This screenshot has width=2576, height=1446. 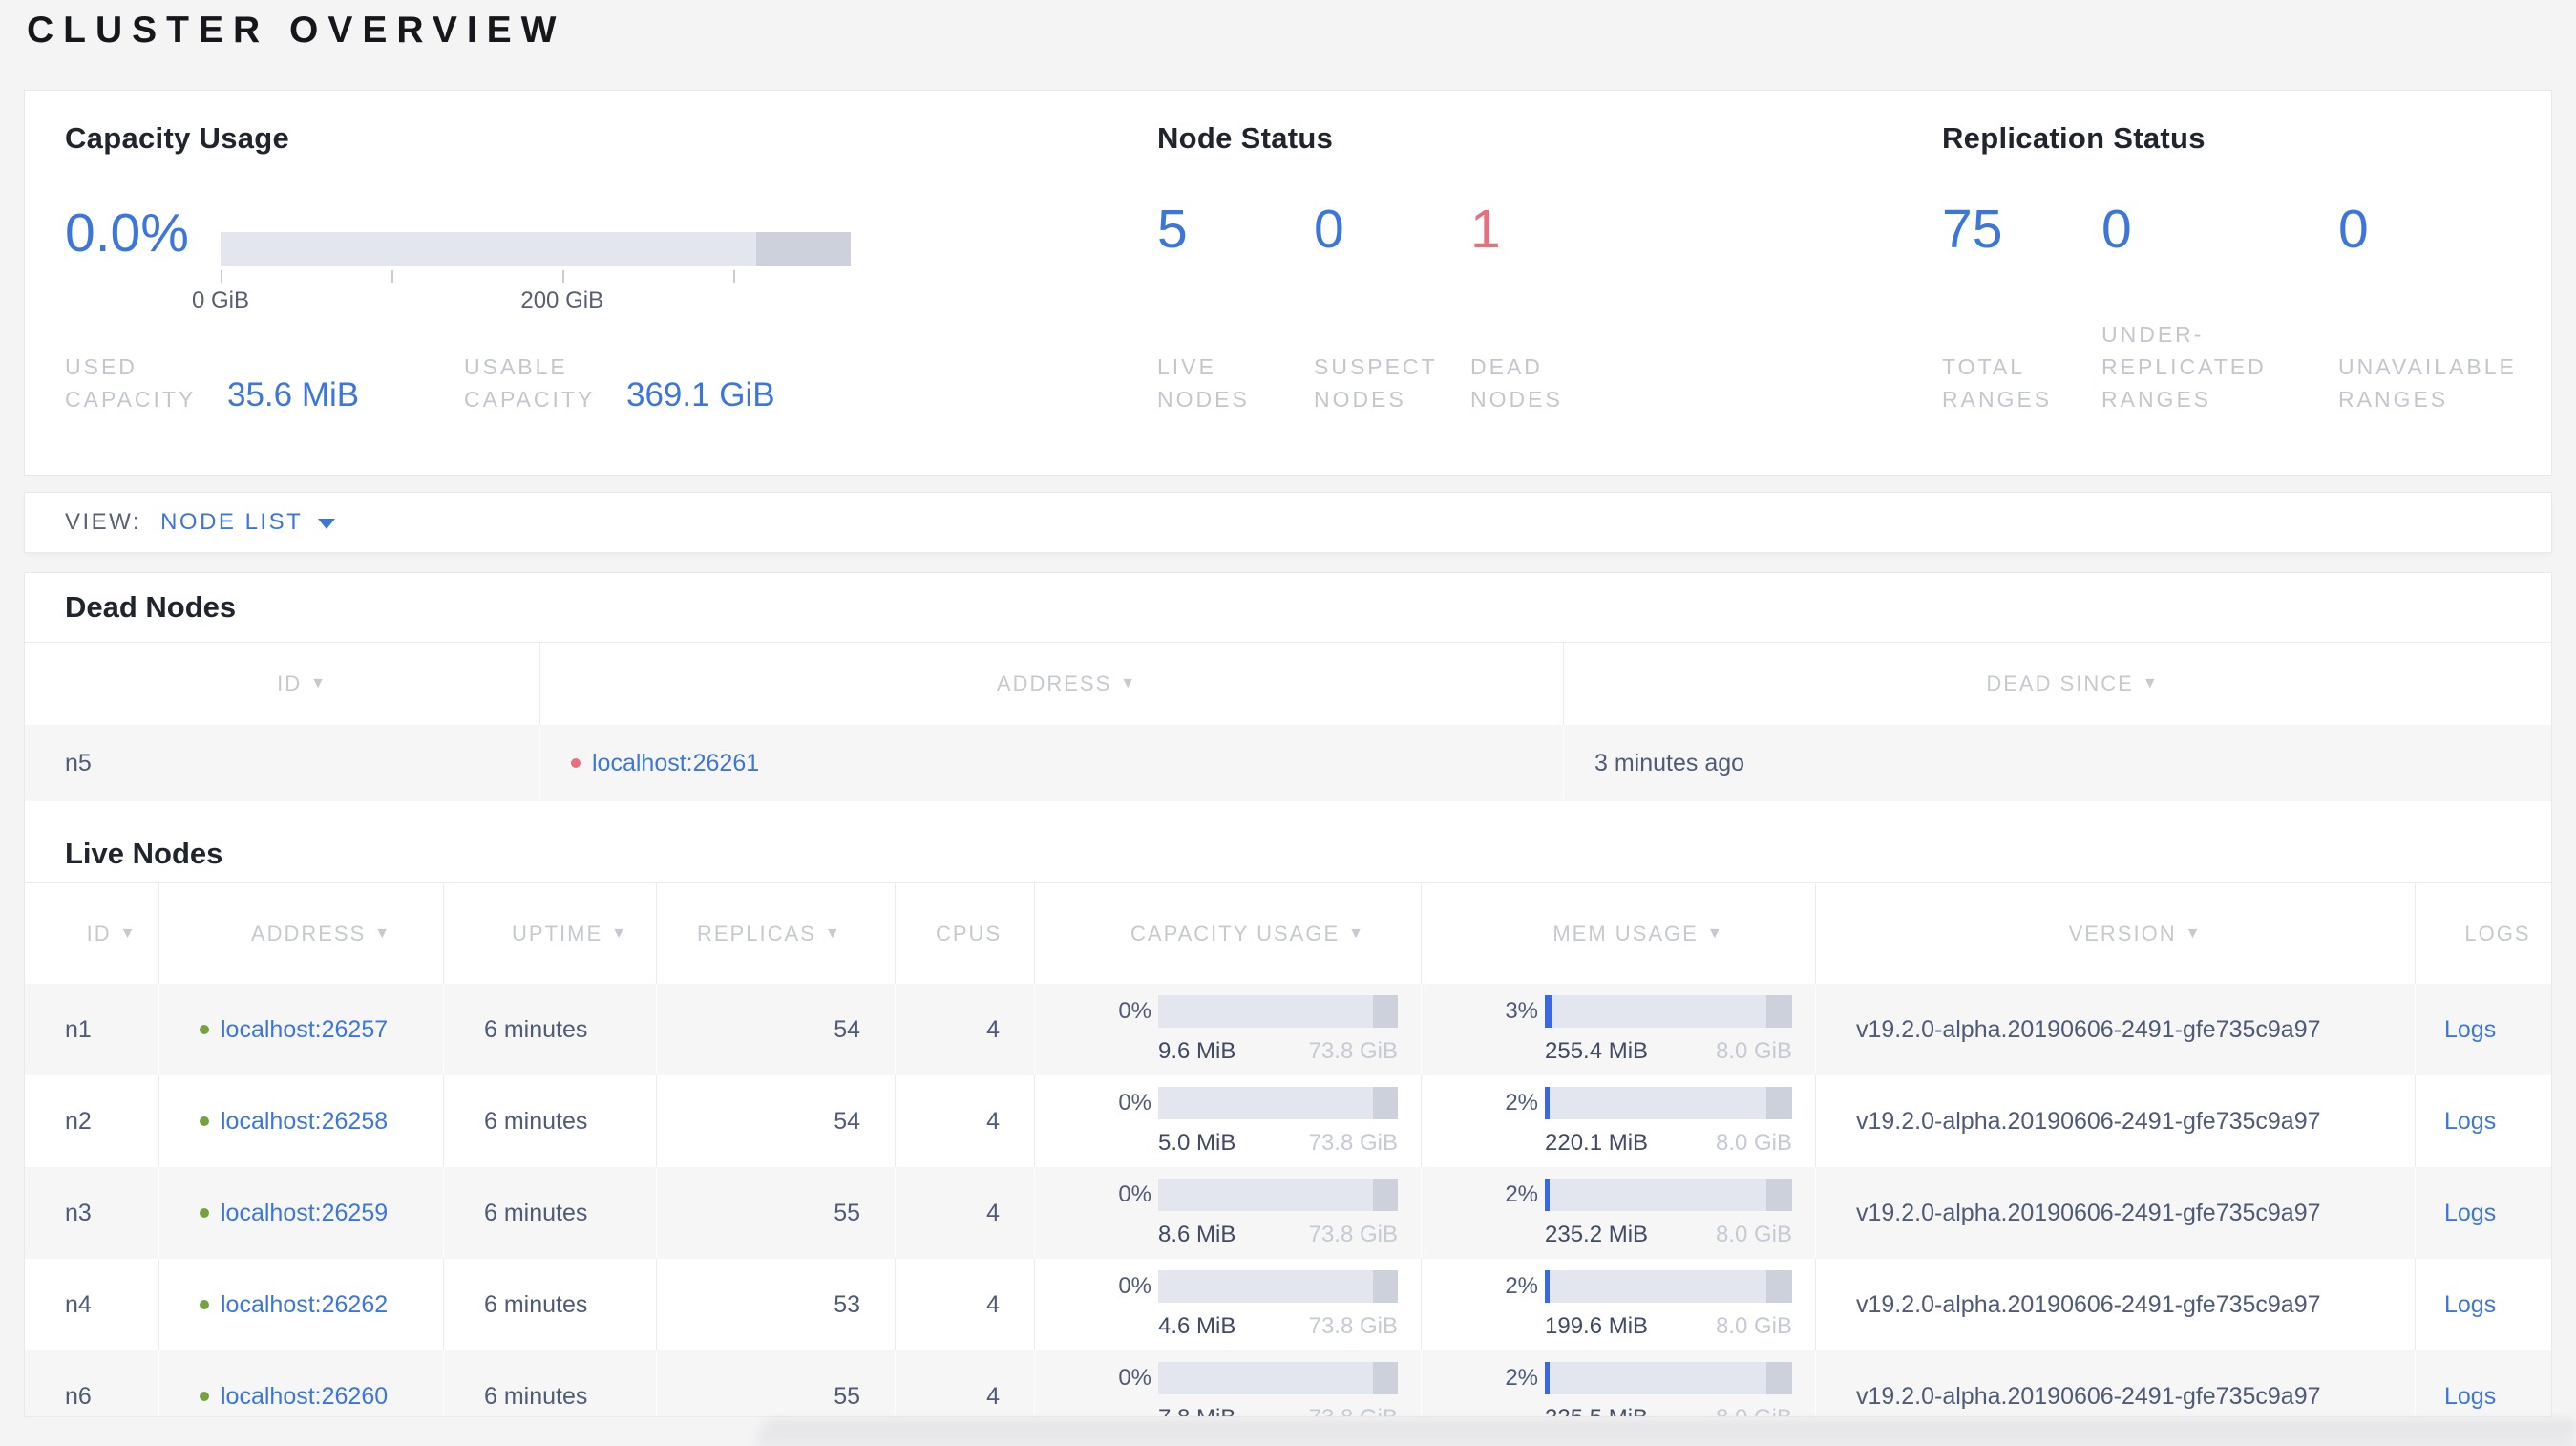 I want to click on dead-nodes-count: 1, so click(x=1485, y=230).